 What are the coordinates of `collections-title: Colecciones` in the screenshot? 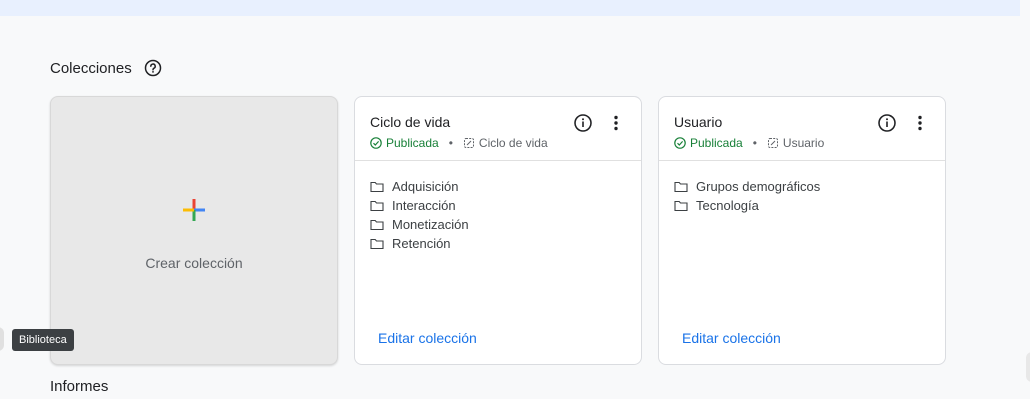 It's located at (91, 68).